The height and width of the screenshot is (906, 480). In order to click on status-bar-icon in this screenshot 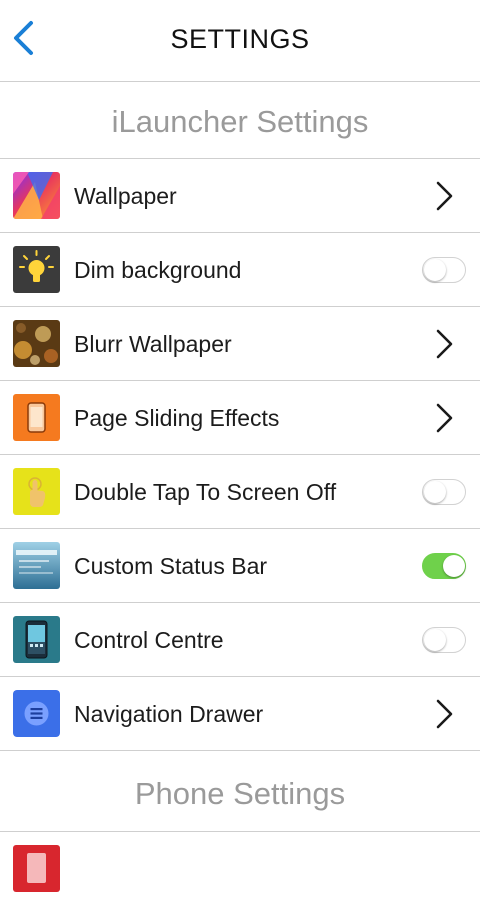, I will do `click(36, 565)`.